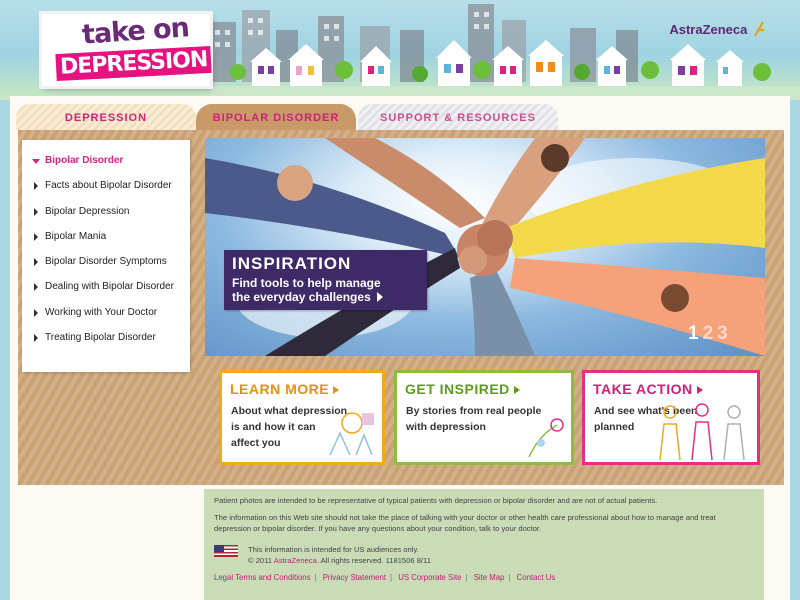 The width and height of the screenshot is (800, 600). I want to click on take-action-card: TAKE ACTION And see what's been planned, so click(671, 417).